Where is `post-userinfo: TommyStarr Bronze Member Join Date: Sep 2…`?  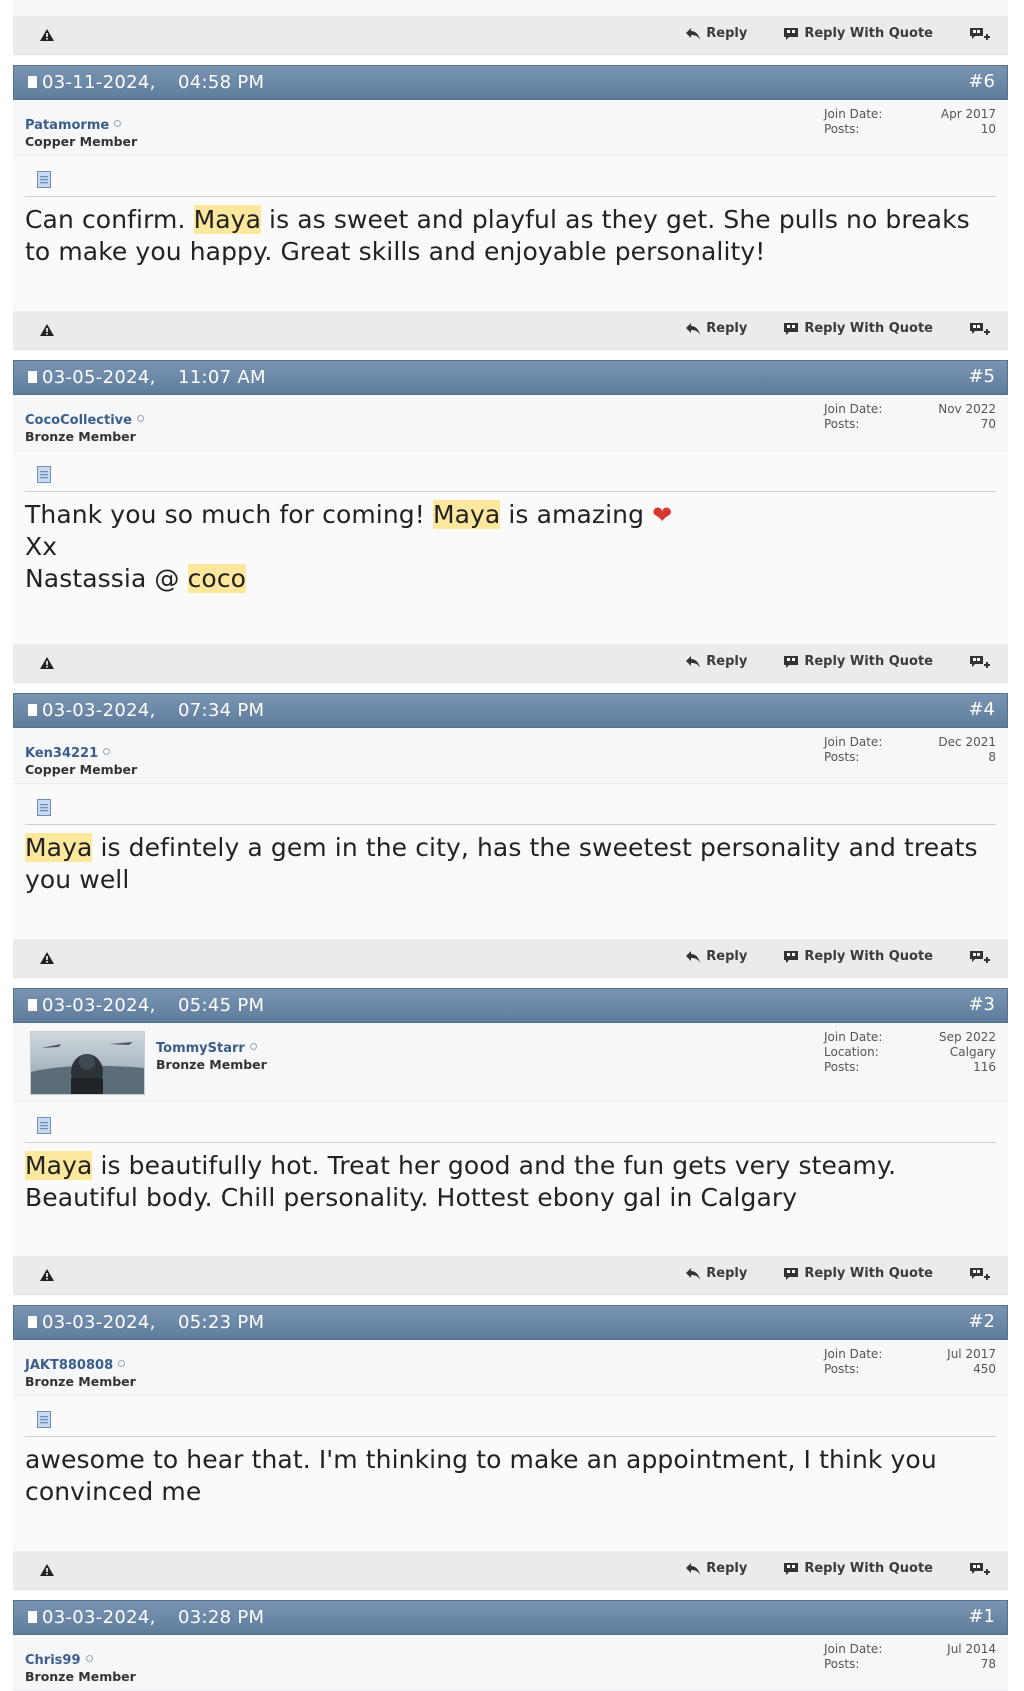
post-userinfo: TommyStarr Bronze Member Join Date: Sep 2… is located at coordinates (510, 1062).